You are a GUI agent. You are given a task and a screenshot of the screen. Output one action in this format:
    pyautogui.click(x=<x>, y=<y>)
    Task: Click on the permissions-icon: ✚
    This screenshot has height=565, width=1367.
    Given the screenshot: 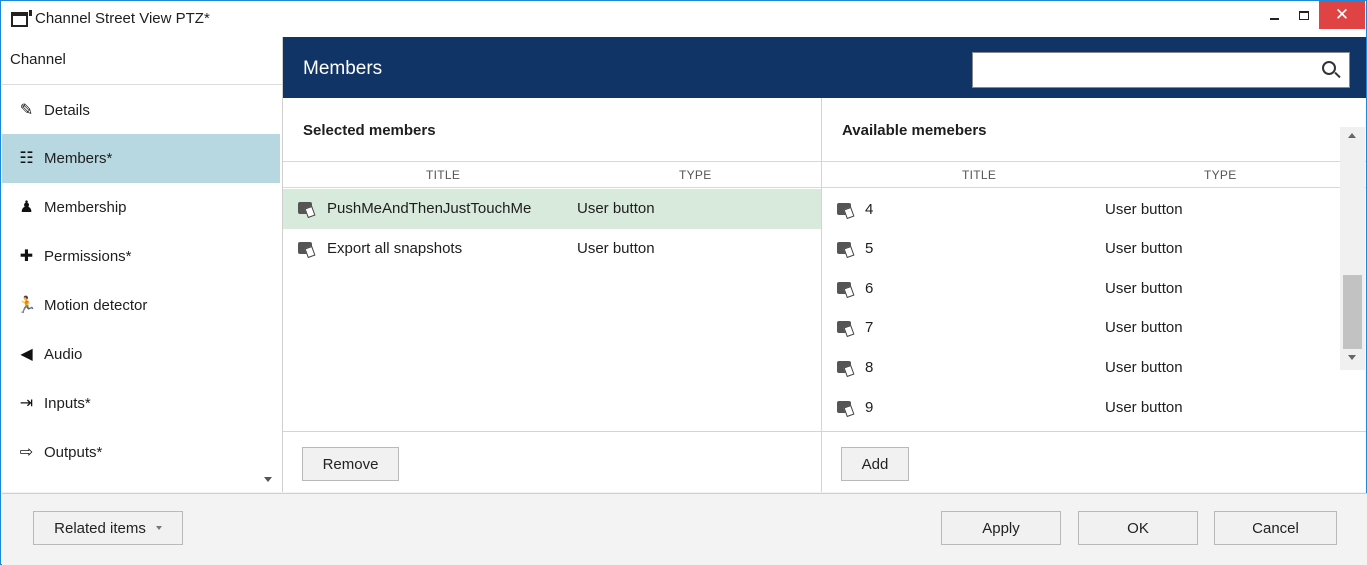 What is the action you would take?
    pyautogui.click(x=26, y=256)
    